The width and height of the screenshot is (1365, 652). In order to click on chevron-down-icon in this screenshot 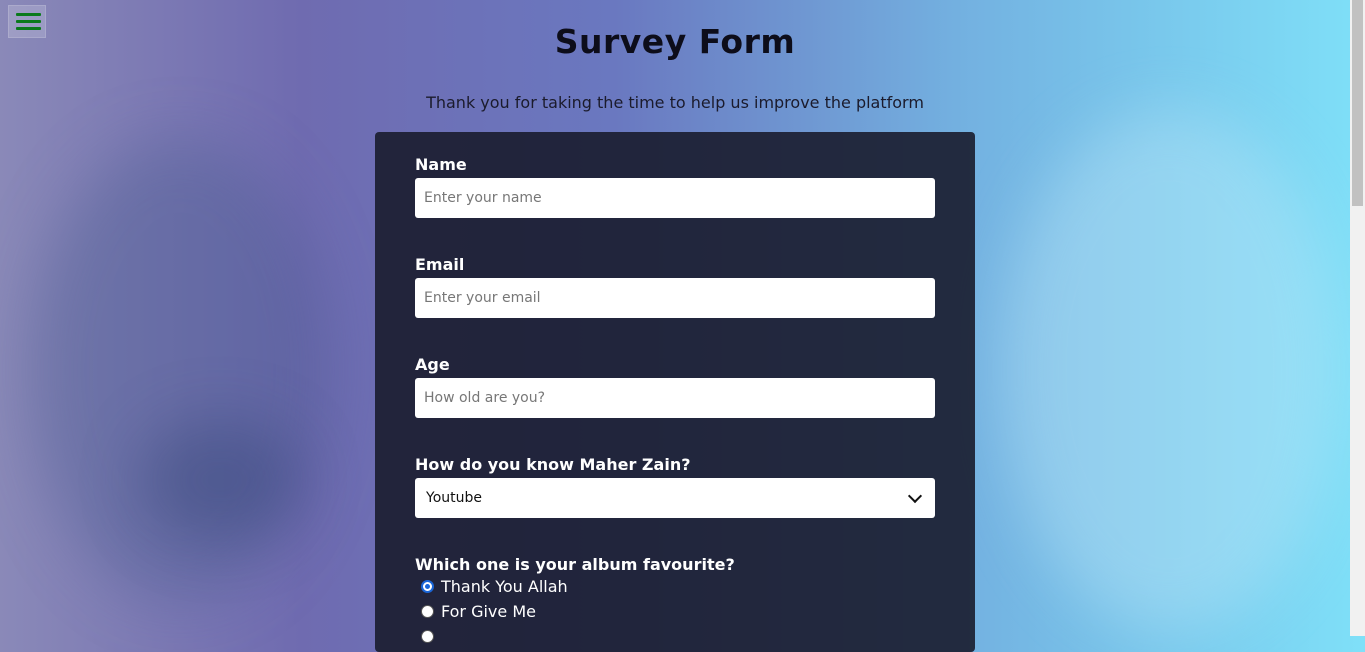, I will do `click(915, 496)`.